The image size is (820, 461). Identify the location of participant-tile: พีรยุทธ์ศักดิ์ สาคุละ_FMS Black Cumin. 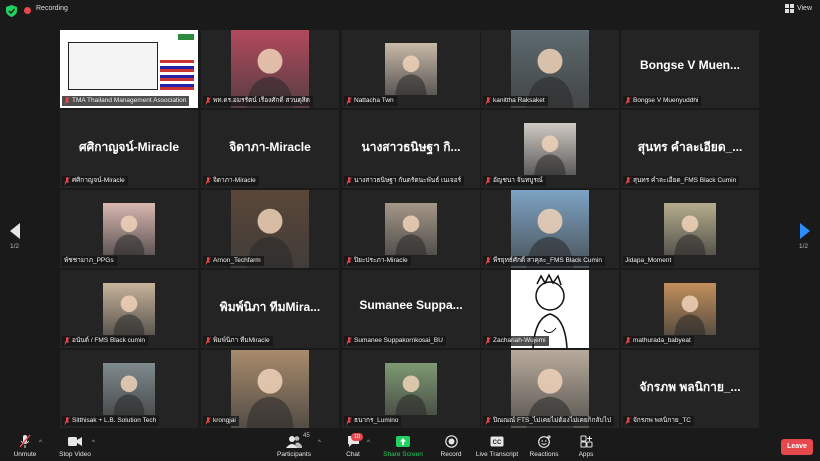
(550, 229).